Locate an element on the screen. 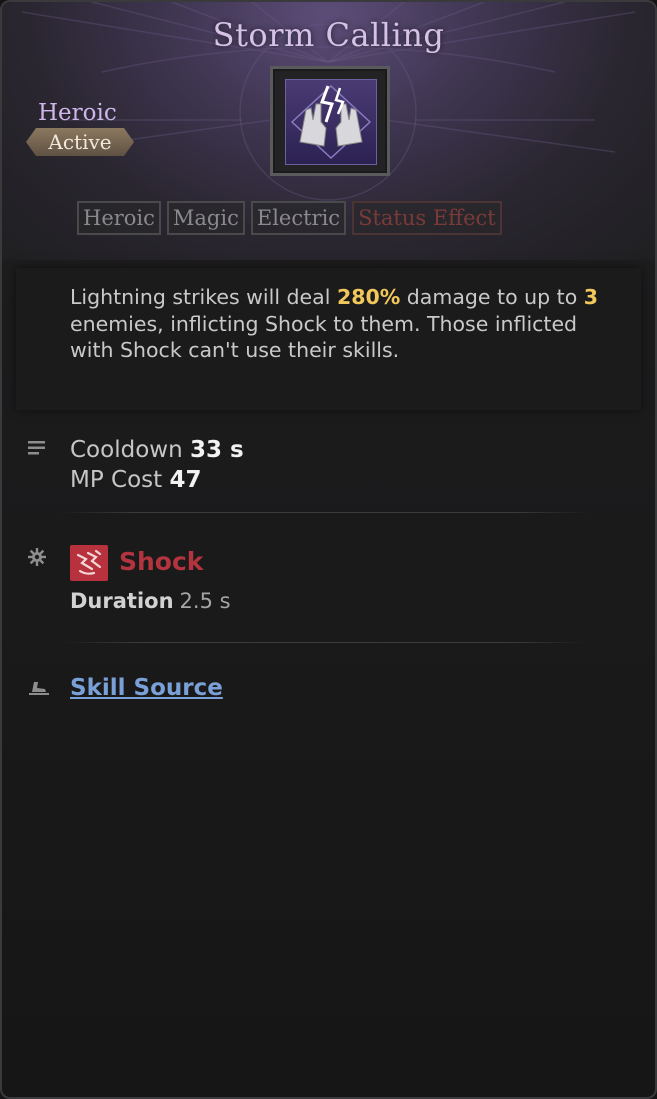  skill-stats: Cooldown 33 s MP Cost 47 is located at coordinates (157, 465).